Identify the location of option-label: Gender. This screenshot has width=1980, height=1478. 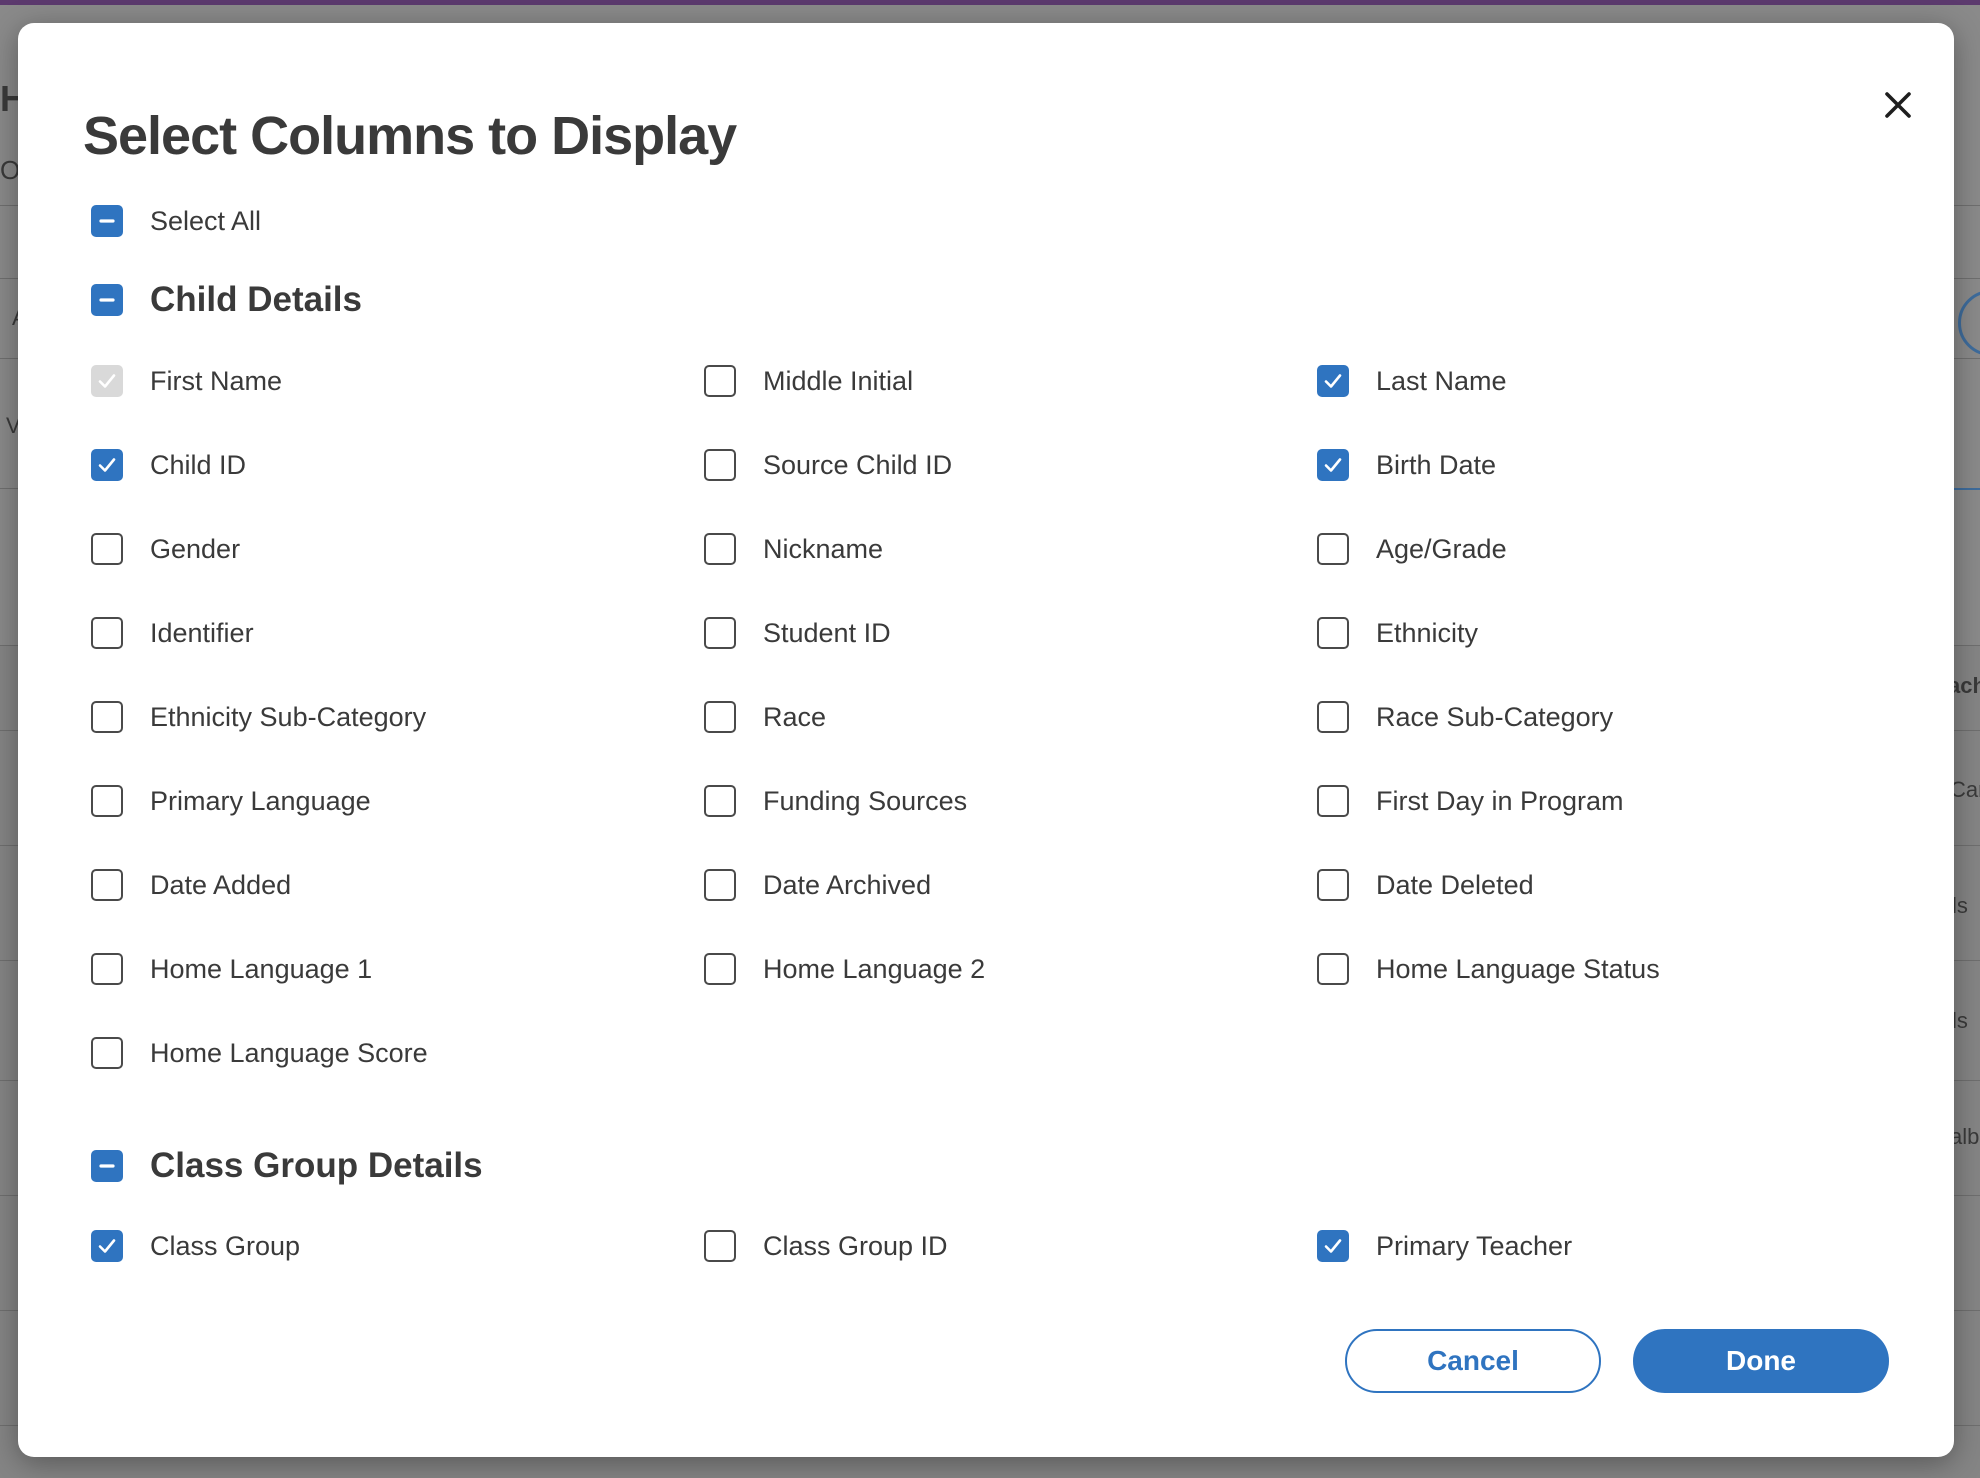
(195, 548).